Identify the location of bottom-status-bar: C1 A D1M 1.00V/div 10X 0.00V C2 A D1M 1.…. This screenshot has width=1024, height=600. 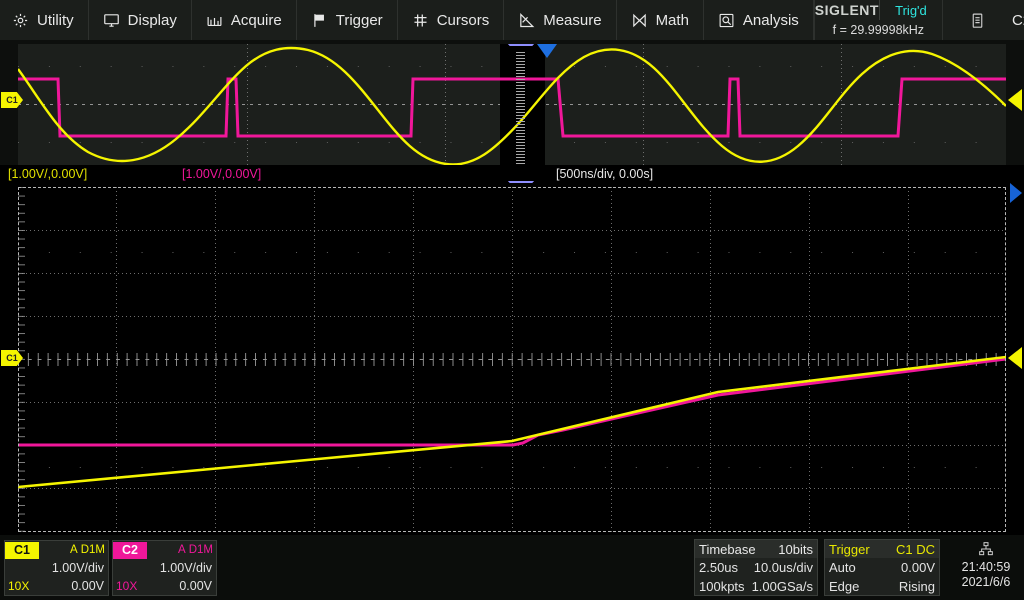
(512, 567).